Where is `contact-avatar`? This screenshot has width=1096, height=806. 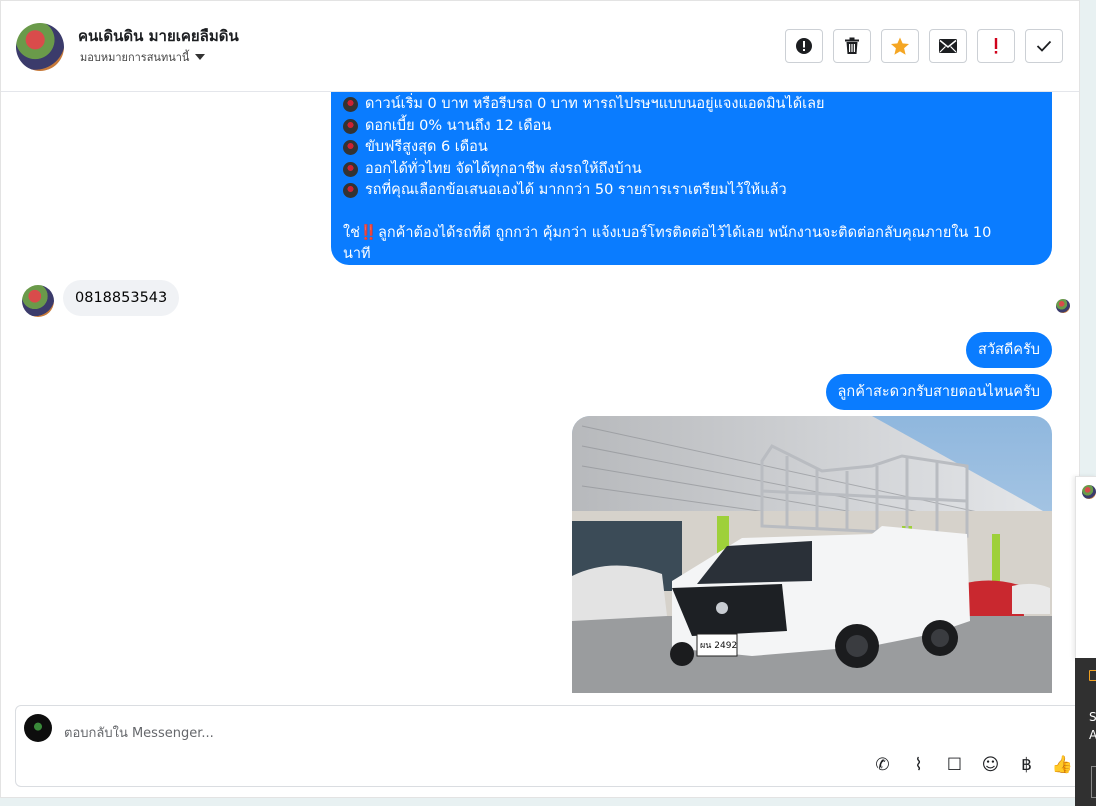
contact-avatar is located at coordinates (40, 47).